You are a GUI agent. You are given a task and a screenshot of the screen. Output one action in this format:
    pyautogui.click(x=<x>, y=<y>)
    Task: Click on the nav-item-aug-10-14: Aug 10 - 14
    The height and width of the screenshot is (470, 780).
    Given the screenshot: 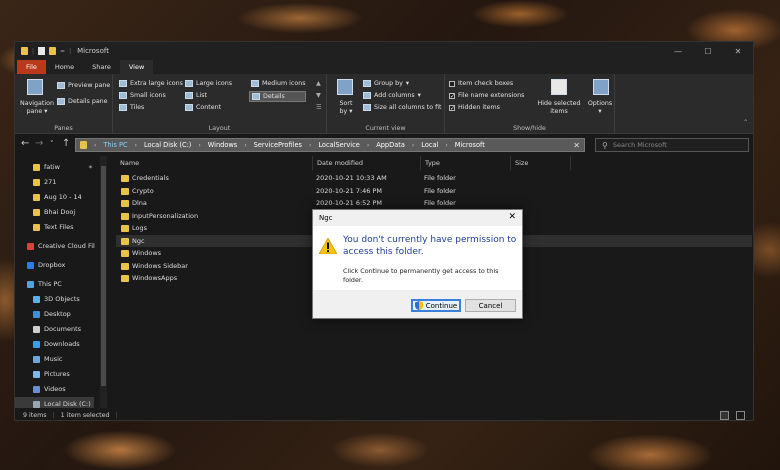 What is the action you would take?
    pyautogui.click(x=48, y=197)
    